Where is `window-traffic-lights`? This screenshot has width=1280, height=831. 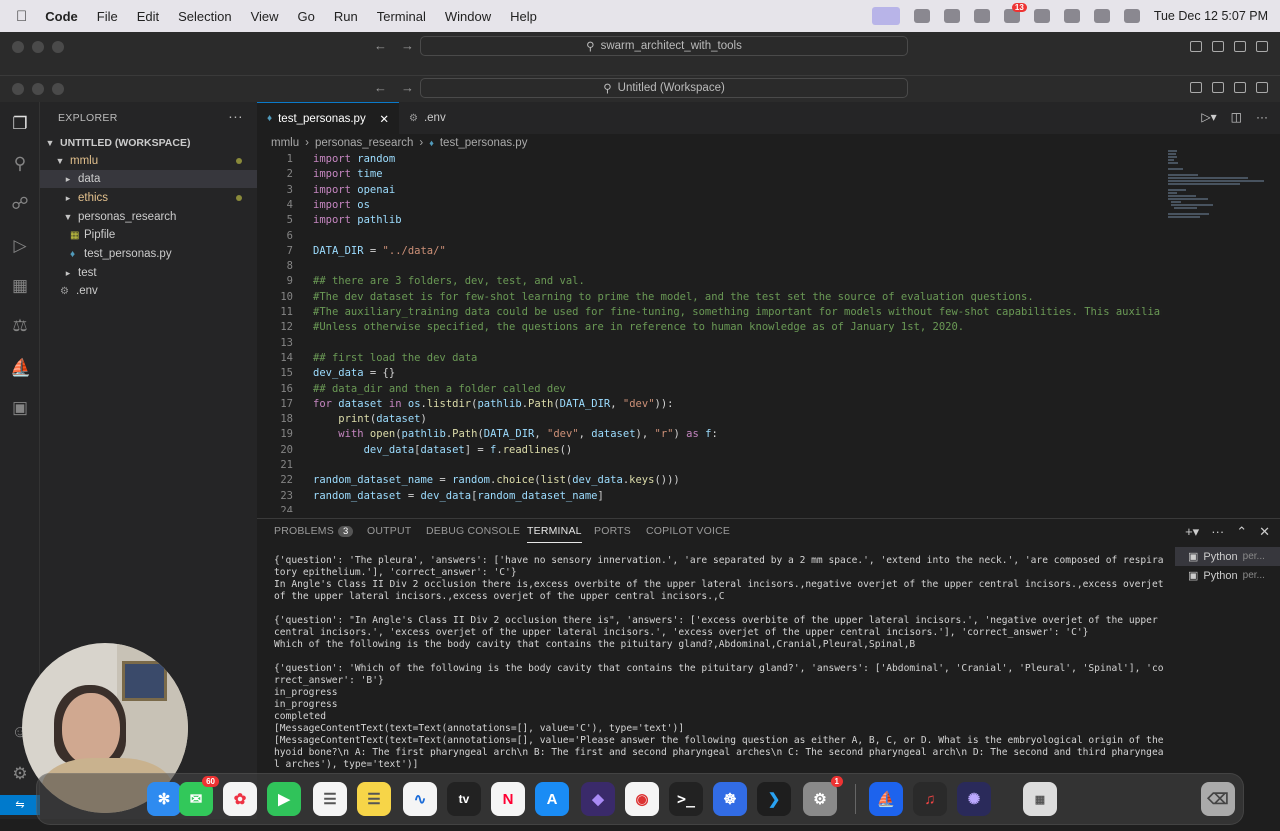 window-traffic-lights is located at coordinates (38, 89).